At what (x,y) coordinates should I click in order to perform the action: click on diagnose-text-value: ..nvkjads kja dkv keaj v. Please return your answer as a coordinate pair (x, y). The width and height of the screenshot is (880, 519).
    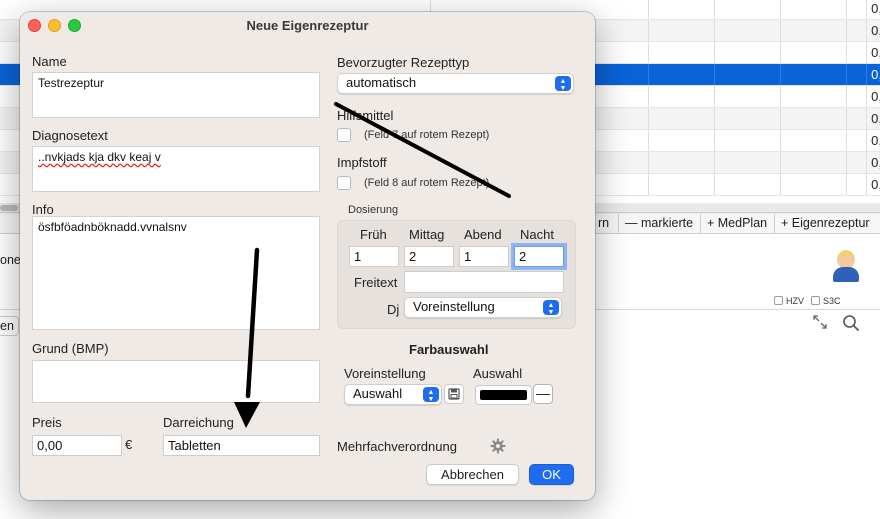
    Looking at the image, I should click on (99, 157).